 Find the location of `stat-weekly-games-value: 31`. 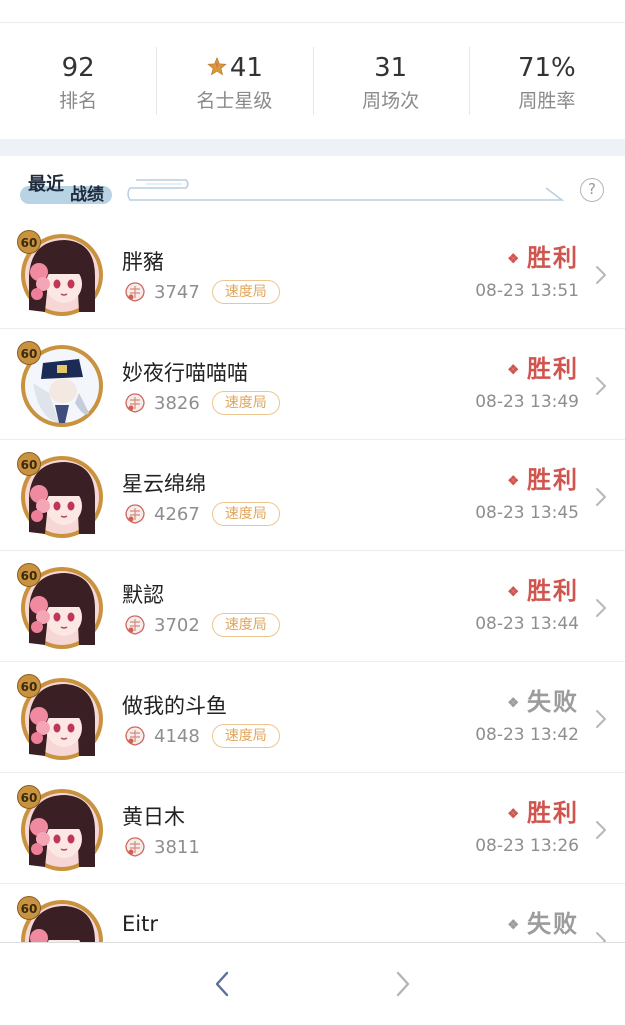

stat-weekly-games-value: 31 is located at coordinates (391, 68).